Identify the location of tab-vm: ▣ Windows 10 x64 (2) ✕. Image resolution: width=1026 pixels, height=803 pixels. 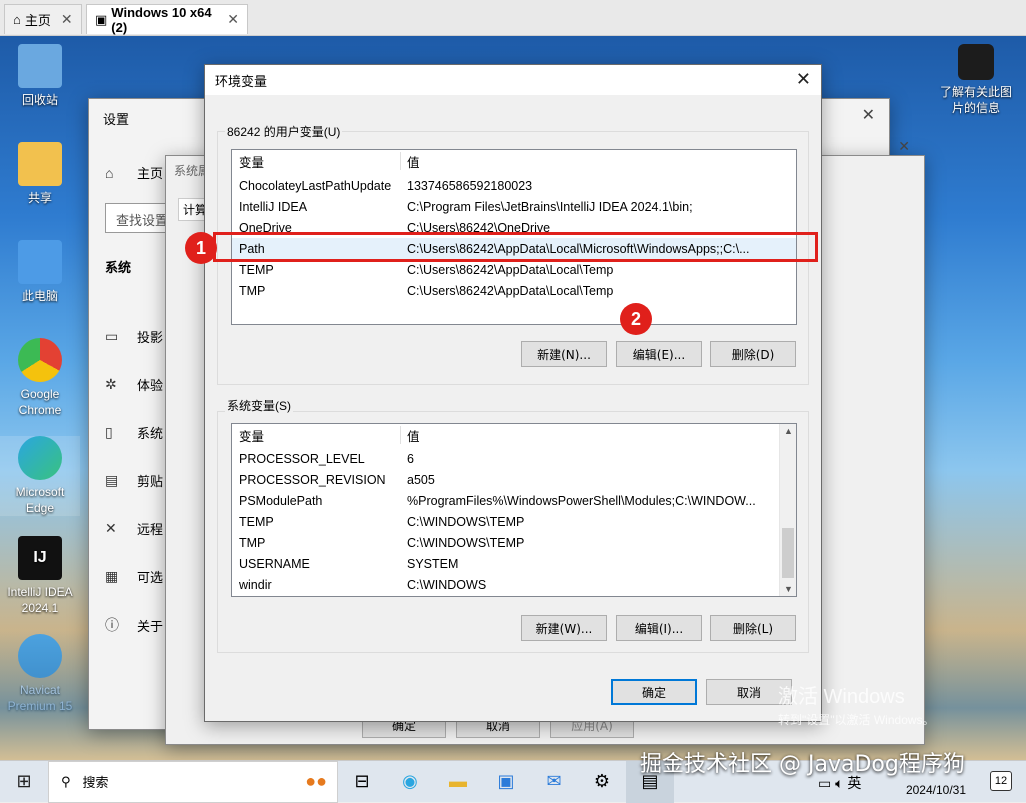
(167, 19).